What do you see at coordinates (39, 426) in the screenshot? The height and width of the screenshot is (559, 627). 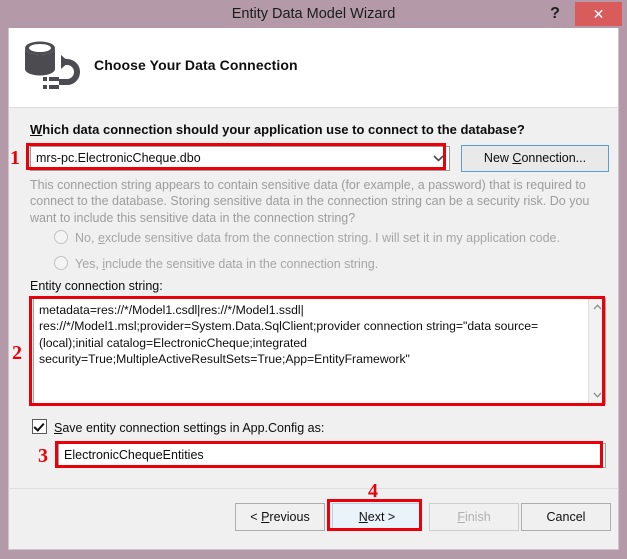 I see `checkbox-checked-icon` at bounding box center [39, 426].